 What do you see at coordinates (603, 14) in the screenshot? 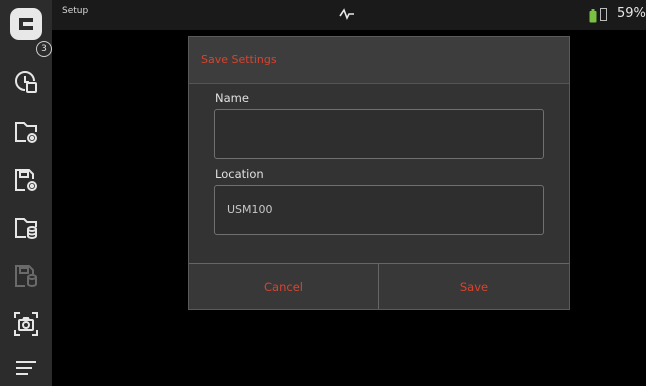
I see `battery-outline-icon` at bounding box center [603, 14].